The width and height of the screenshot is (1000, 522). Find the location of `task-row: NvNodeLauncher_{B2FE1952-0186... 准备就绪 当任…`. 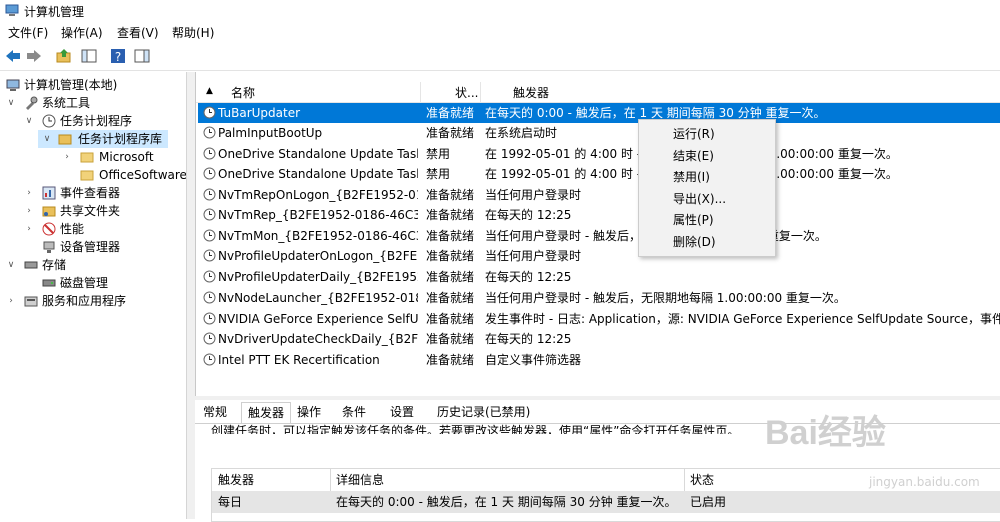

task-row: NvNodeLauncher_{B2FE1952-0186... 准备就绪 当任… is located at coordinates (599, 298).